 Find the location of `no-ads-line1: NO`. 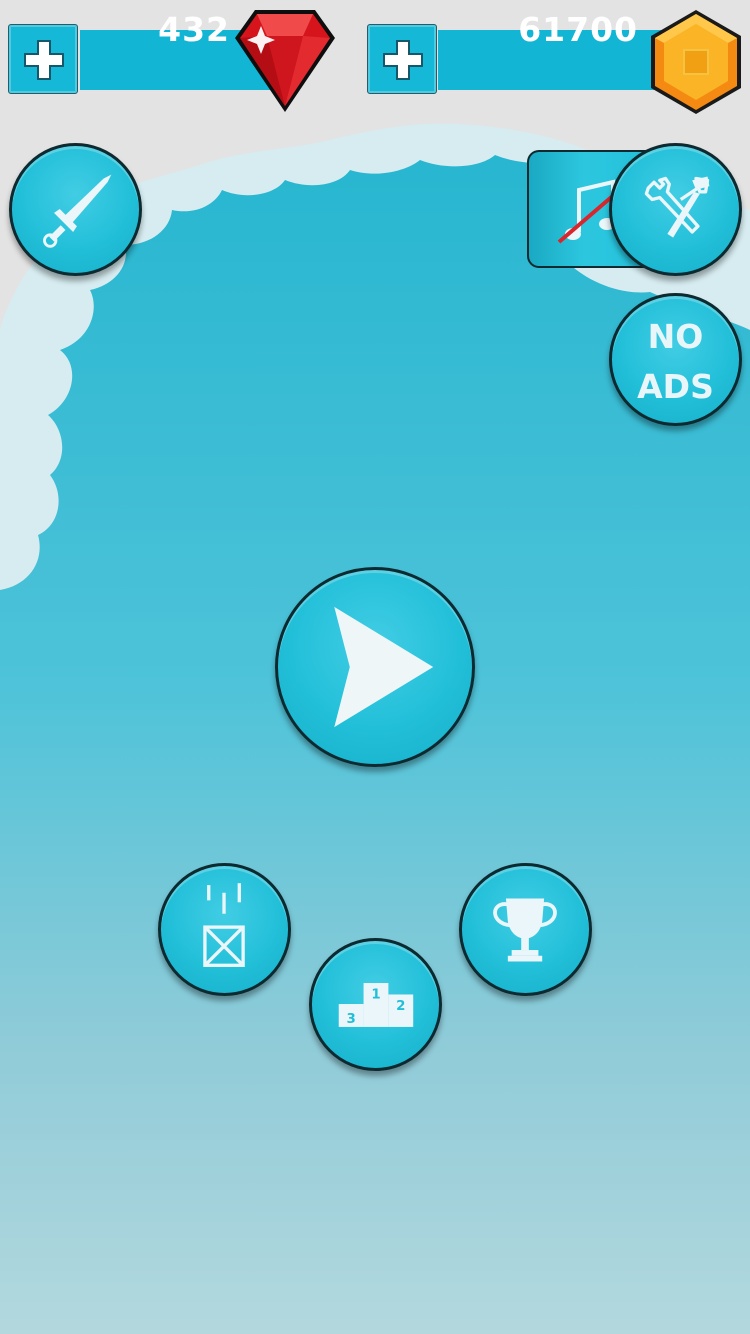

no-ads-line1: NO is located at coordinates (675, 336).